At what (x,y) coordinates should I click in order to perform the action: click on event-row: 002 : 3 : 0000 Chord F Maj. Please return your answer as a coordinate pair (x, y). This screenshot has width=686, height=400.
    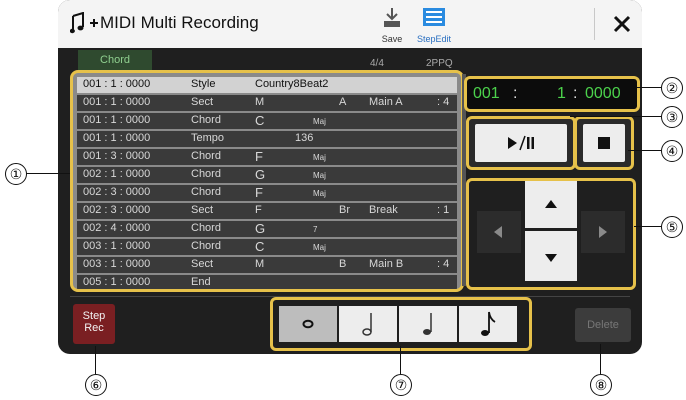
    Looking at the image, I should click on (267, 193).